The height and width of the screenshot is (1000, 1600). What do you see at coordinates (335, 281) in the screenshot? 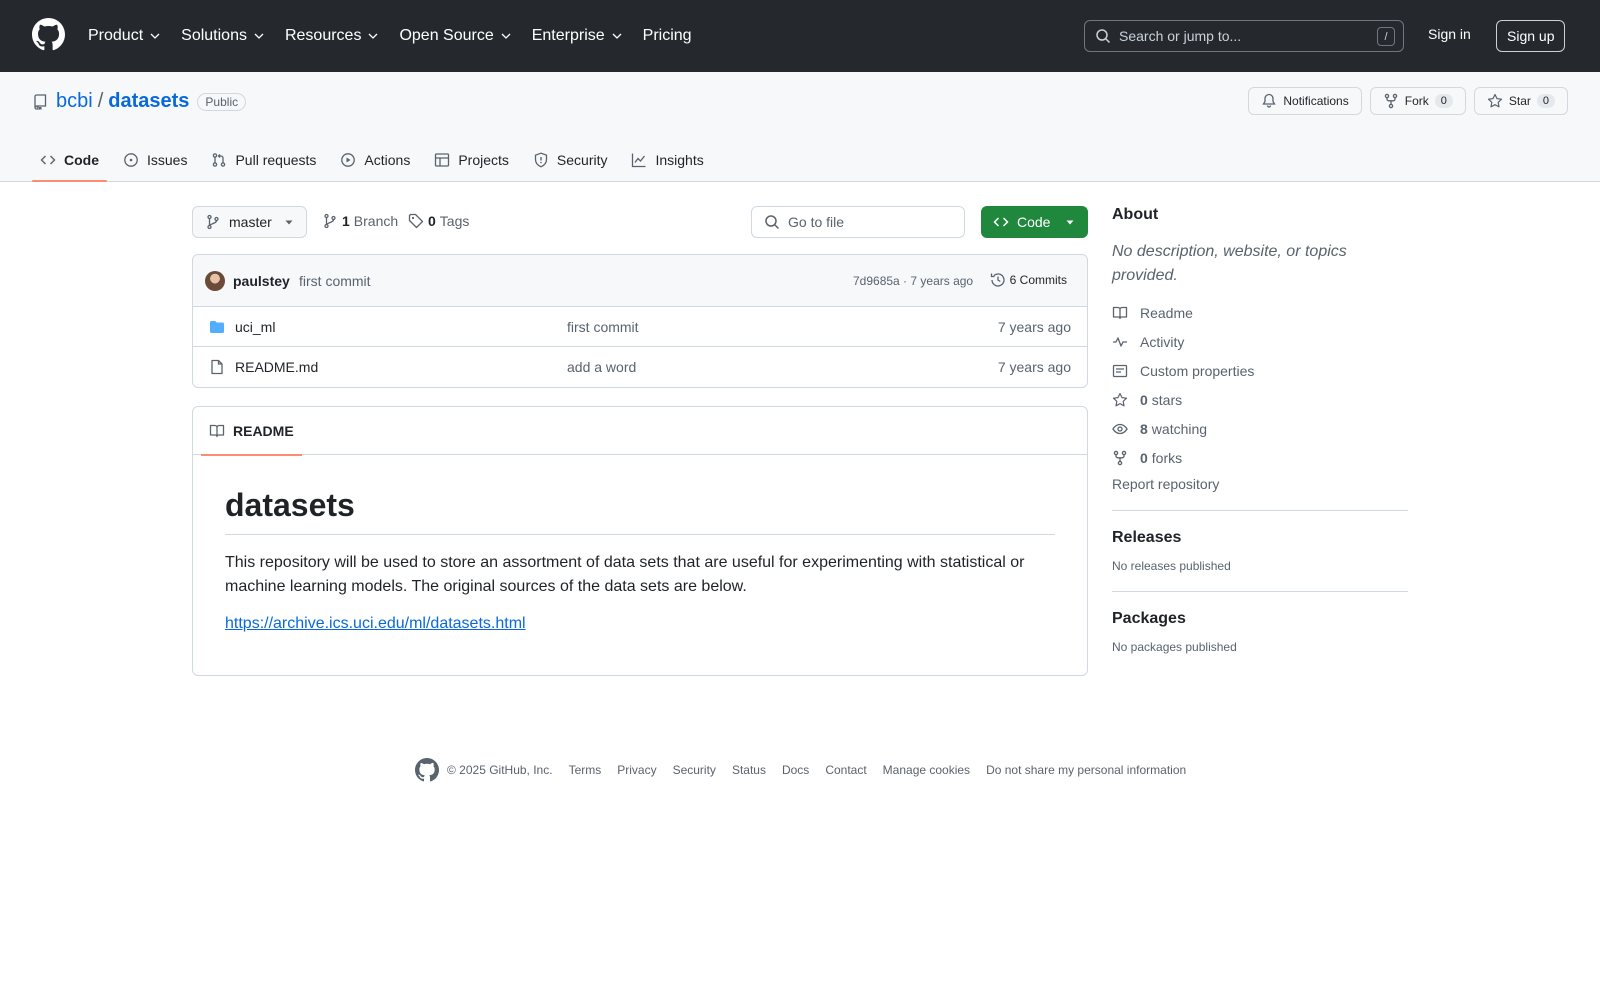
I see `commit-message-link: first commit` at bounding box center [335, 281].